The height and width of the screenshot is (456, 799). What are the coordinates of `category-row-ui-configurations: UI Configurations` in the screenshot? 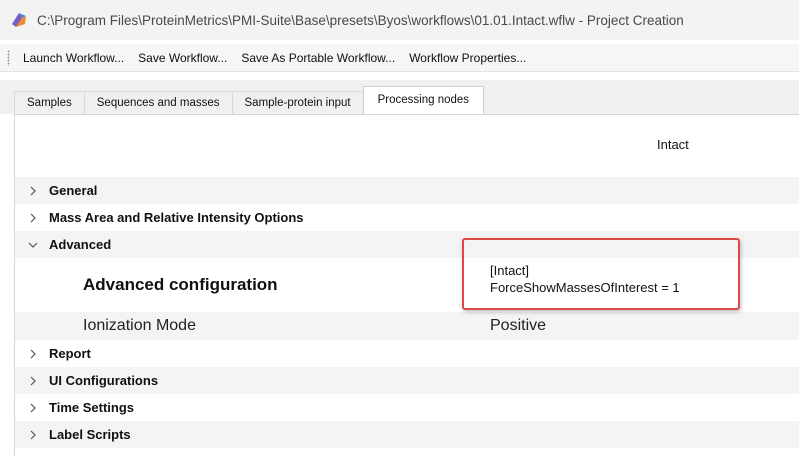 It's located at (407, 380).